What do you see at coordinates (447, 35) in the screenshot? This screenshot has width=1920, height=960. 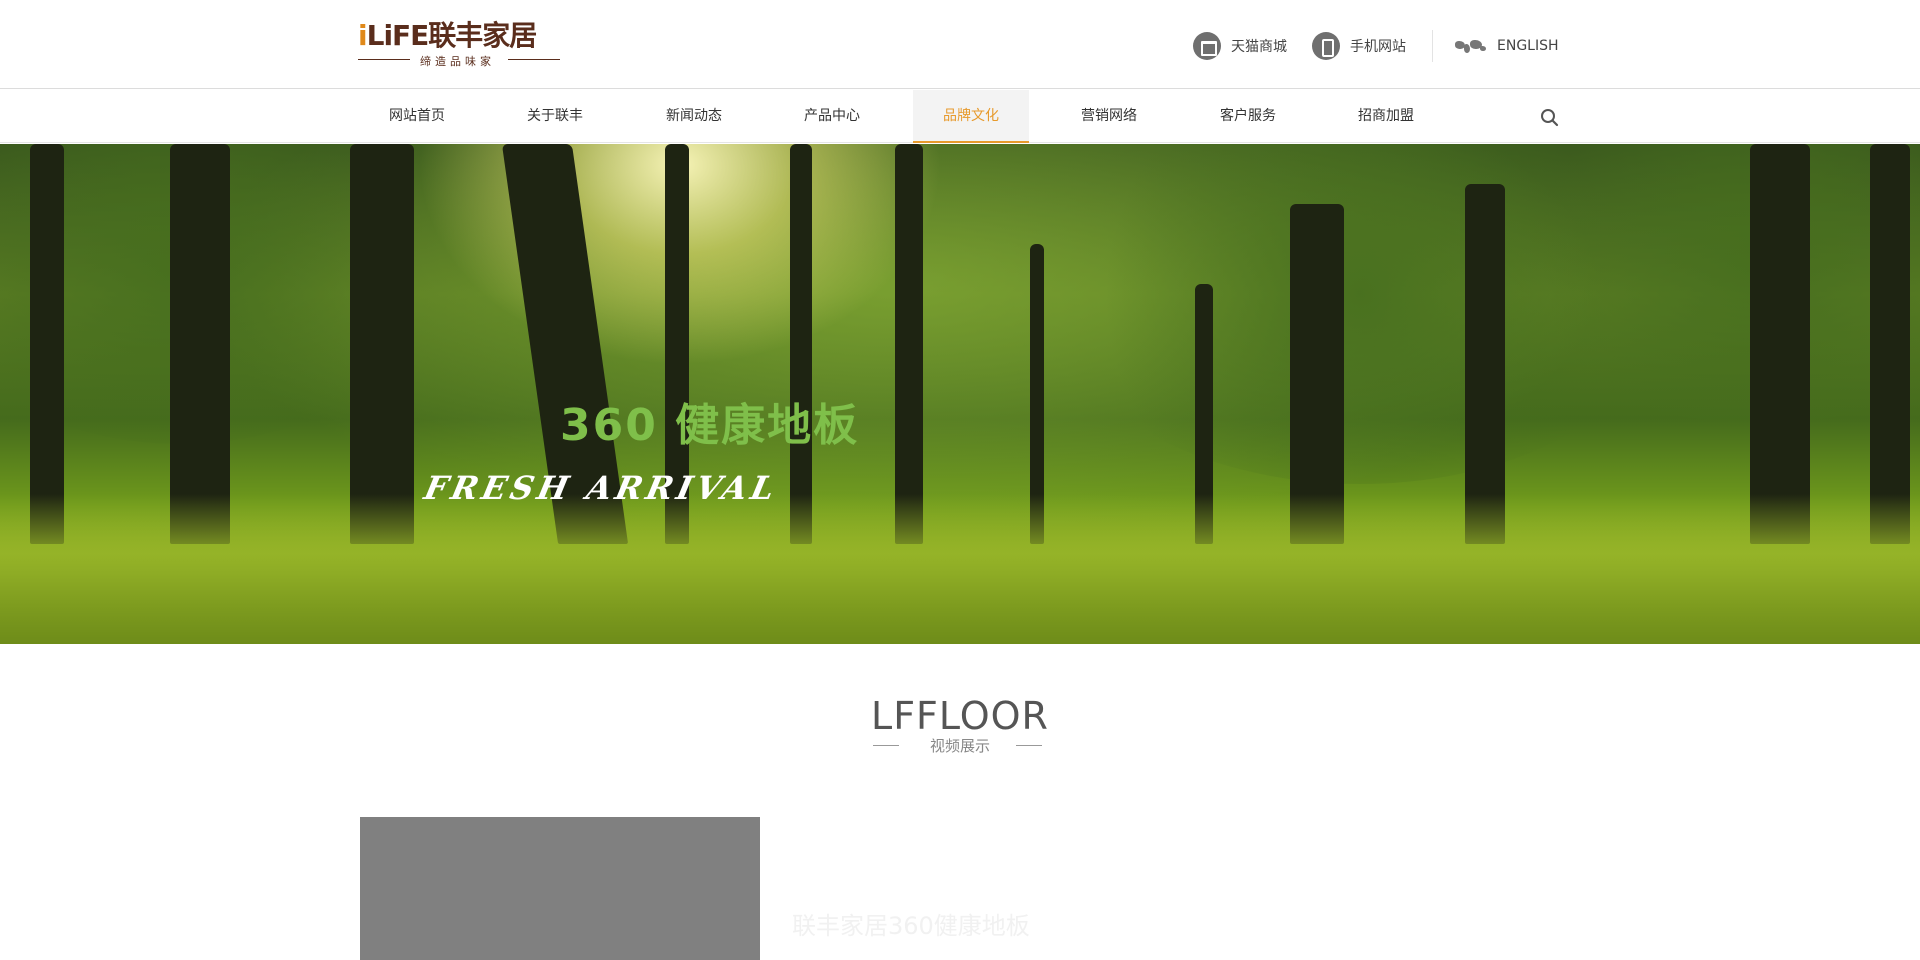 I see `logo-brand-text: iLiFE联丰家居` at bounding box center [447, 35].